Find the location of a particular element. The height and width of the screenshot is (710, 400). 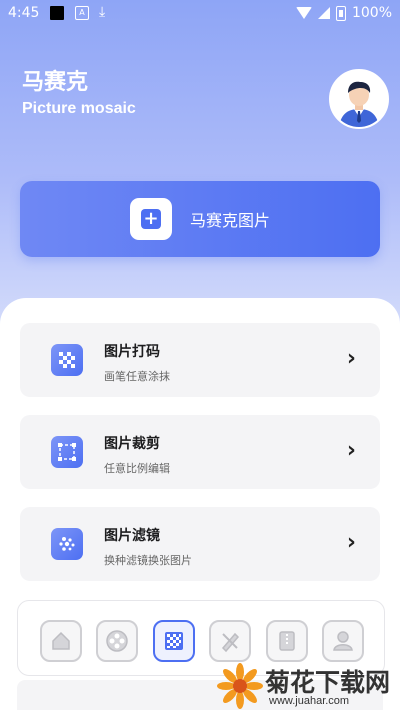

tab-profile is located at coordinates (343, 641).